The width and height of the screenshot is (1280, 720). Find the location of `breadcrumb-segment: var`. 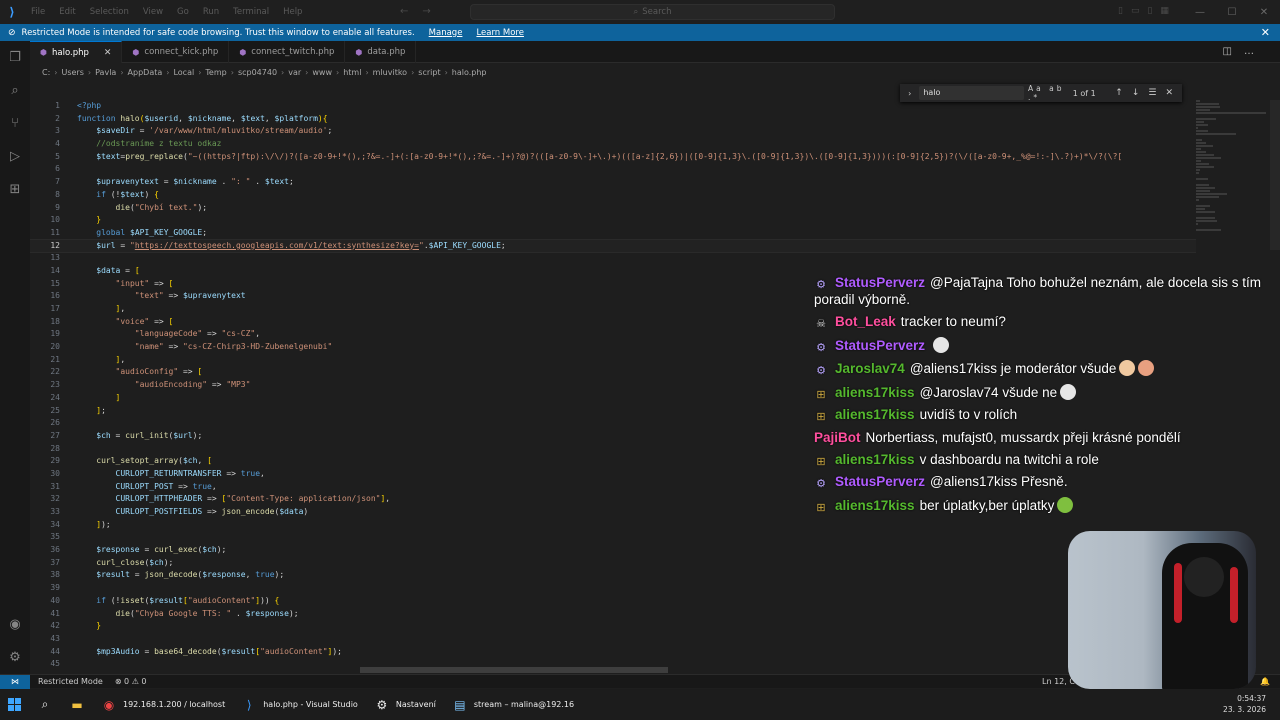

breadcrumb-segment: var is located at coordinates (294, 72).